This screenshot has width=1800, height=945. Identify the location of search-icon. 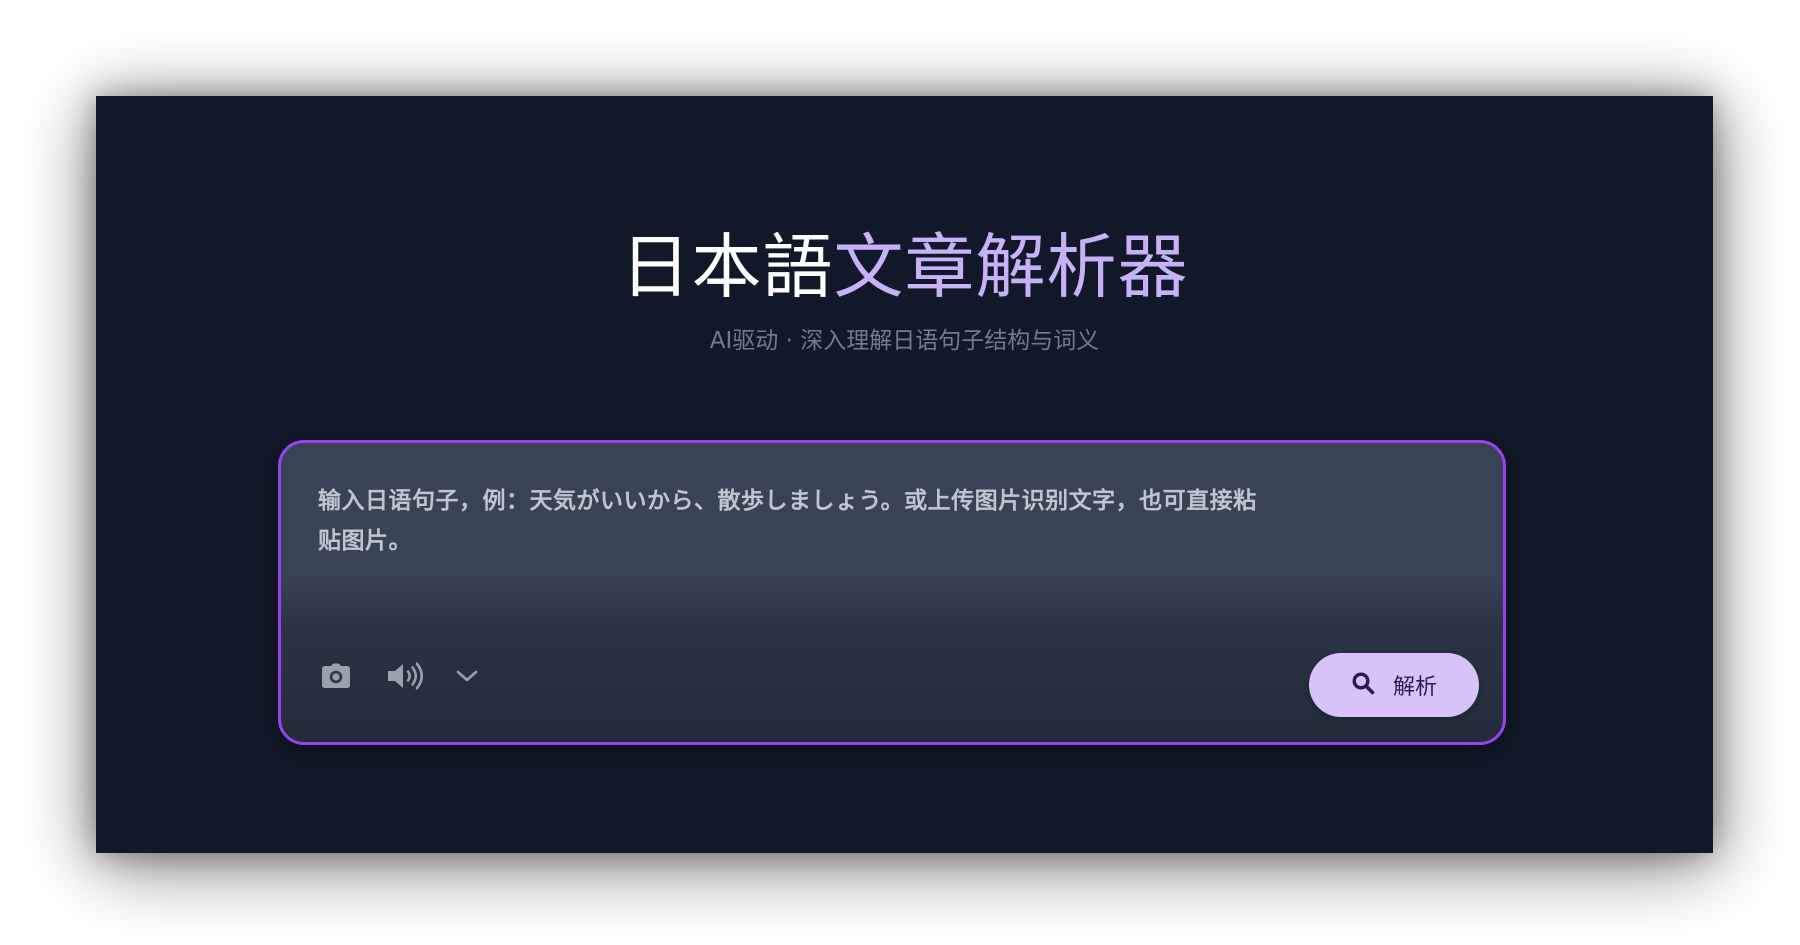
(1363, 685).